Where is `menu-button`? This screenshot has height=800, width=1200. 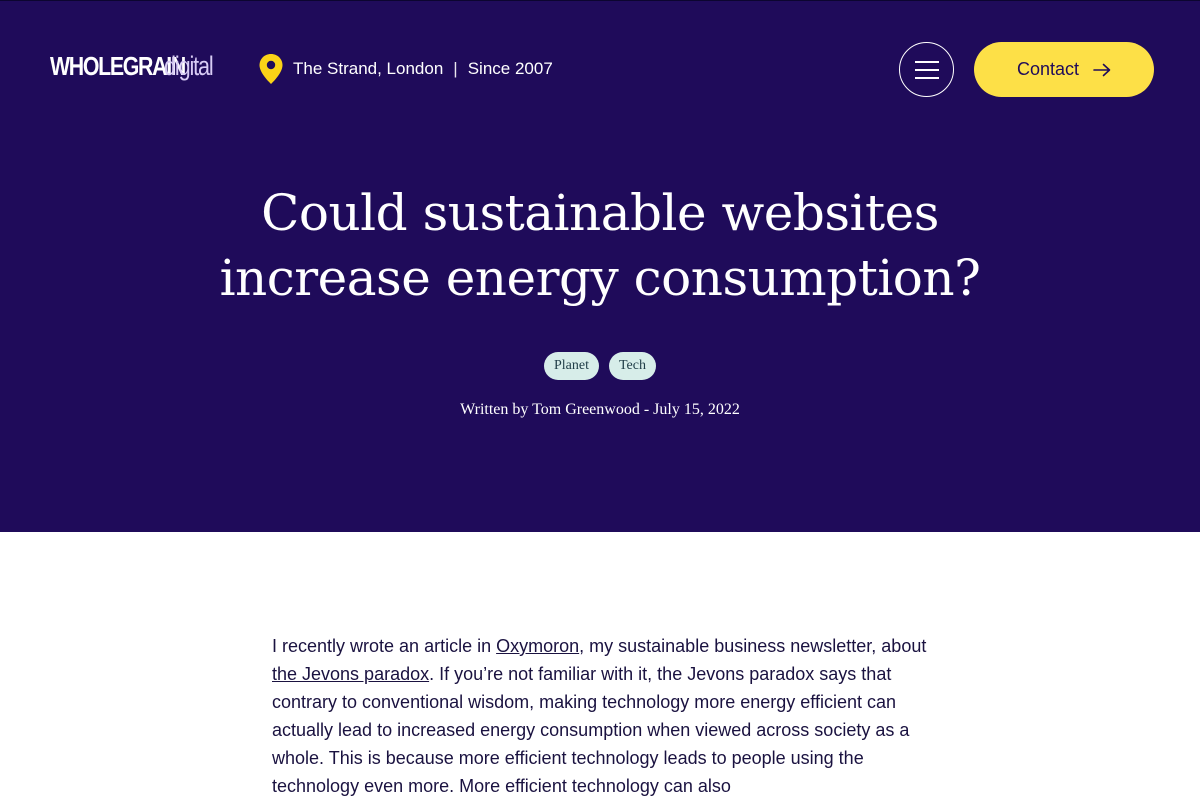 menu-button is located at coordinates (926, 69).